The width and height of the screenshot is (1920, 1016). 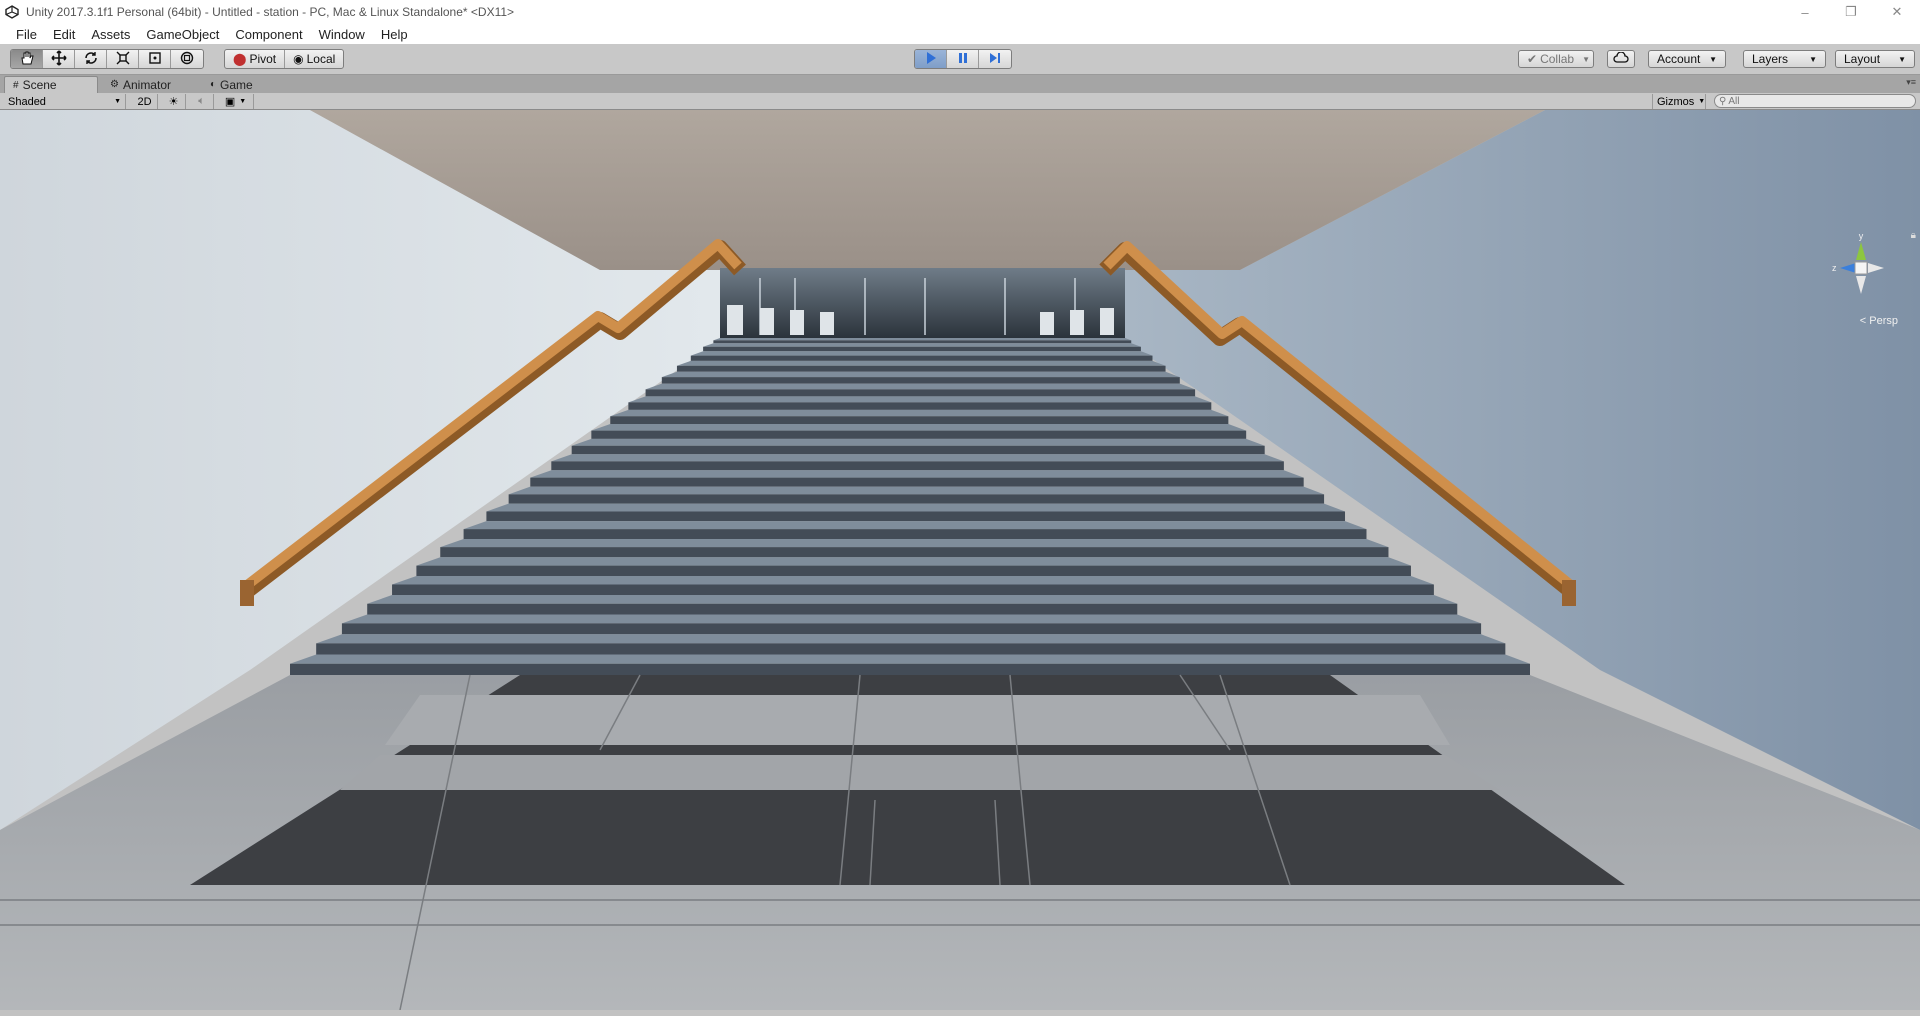 I want to click on rect-tool-button, so click(x=155, y=59).